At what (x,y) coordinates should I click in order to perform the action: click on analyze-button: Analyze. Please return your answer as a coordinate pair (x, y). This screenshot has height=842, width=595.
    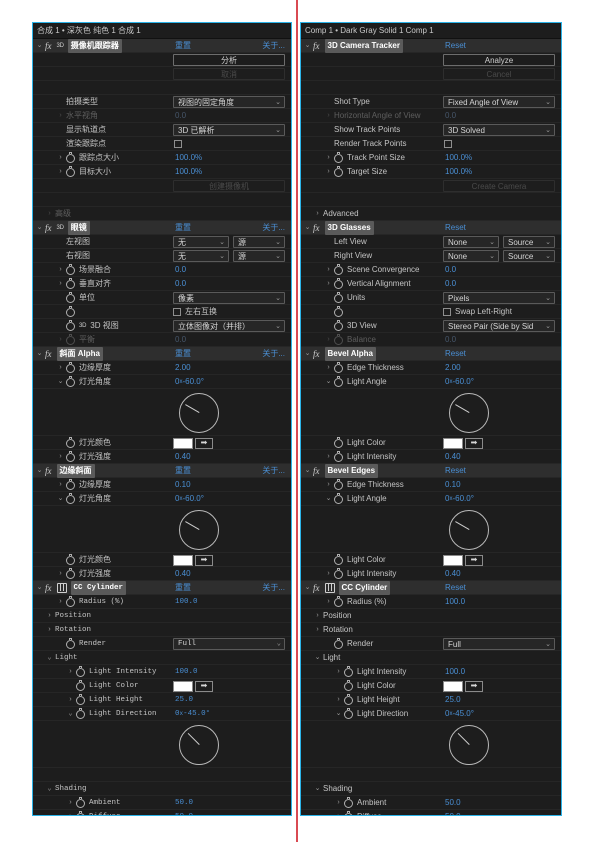
    Looking at the image, I should click on (499, 60).